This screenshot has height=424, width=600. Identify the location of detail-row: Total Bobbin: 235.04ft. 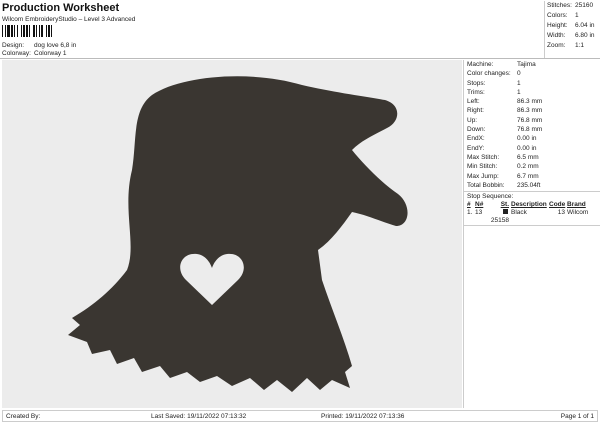
(532, 185).